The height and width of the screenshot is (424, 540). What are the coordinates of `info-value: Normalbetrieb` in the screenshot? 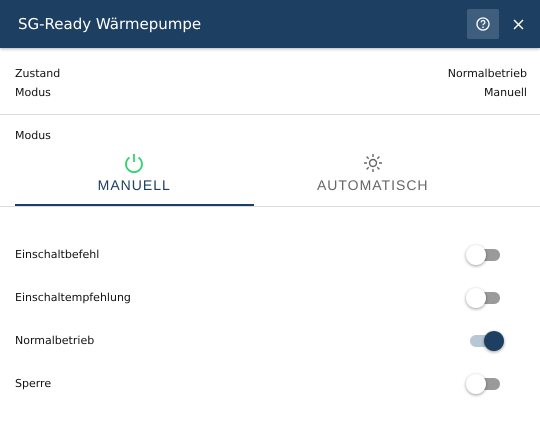 It's located at (487, 74).